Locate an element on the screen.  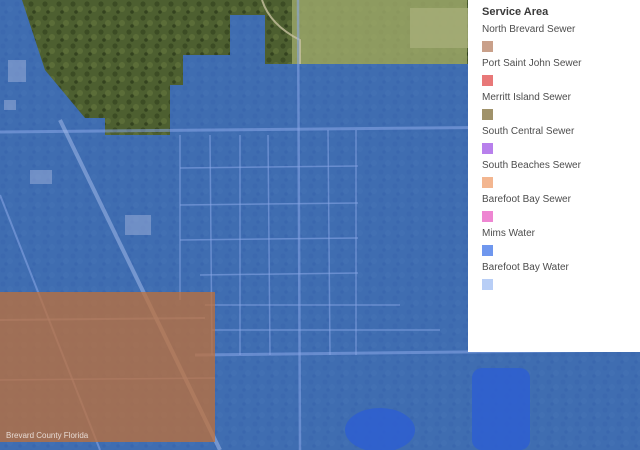
legend-item-south-central-sewer: South Central Sewer is located at coordinates (561, 143).